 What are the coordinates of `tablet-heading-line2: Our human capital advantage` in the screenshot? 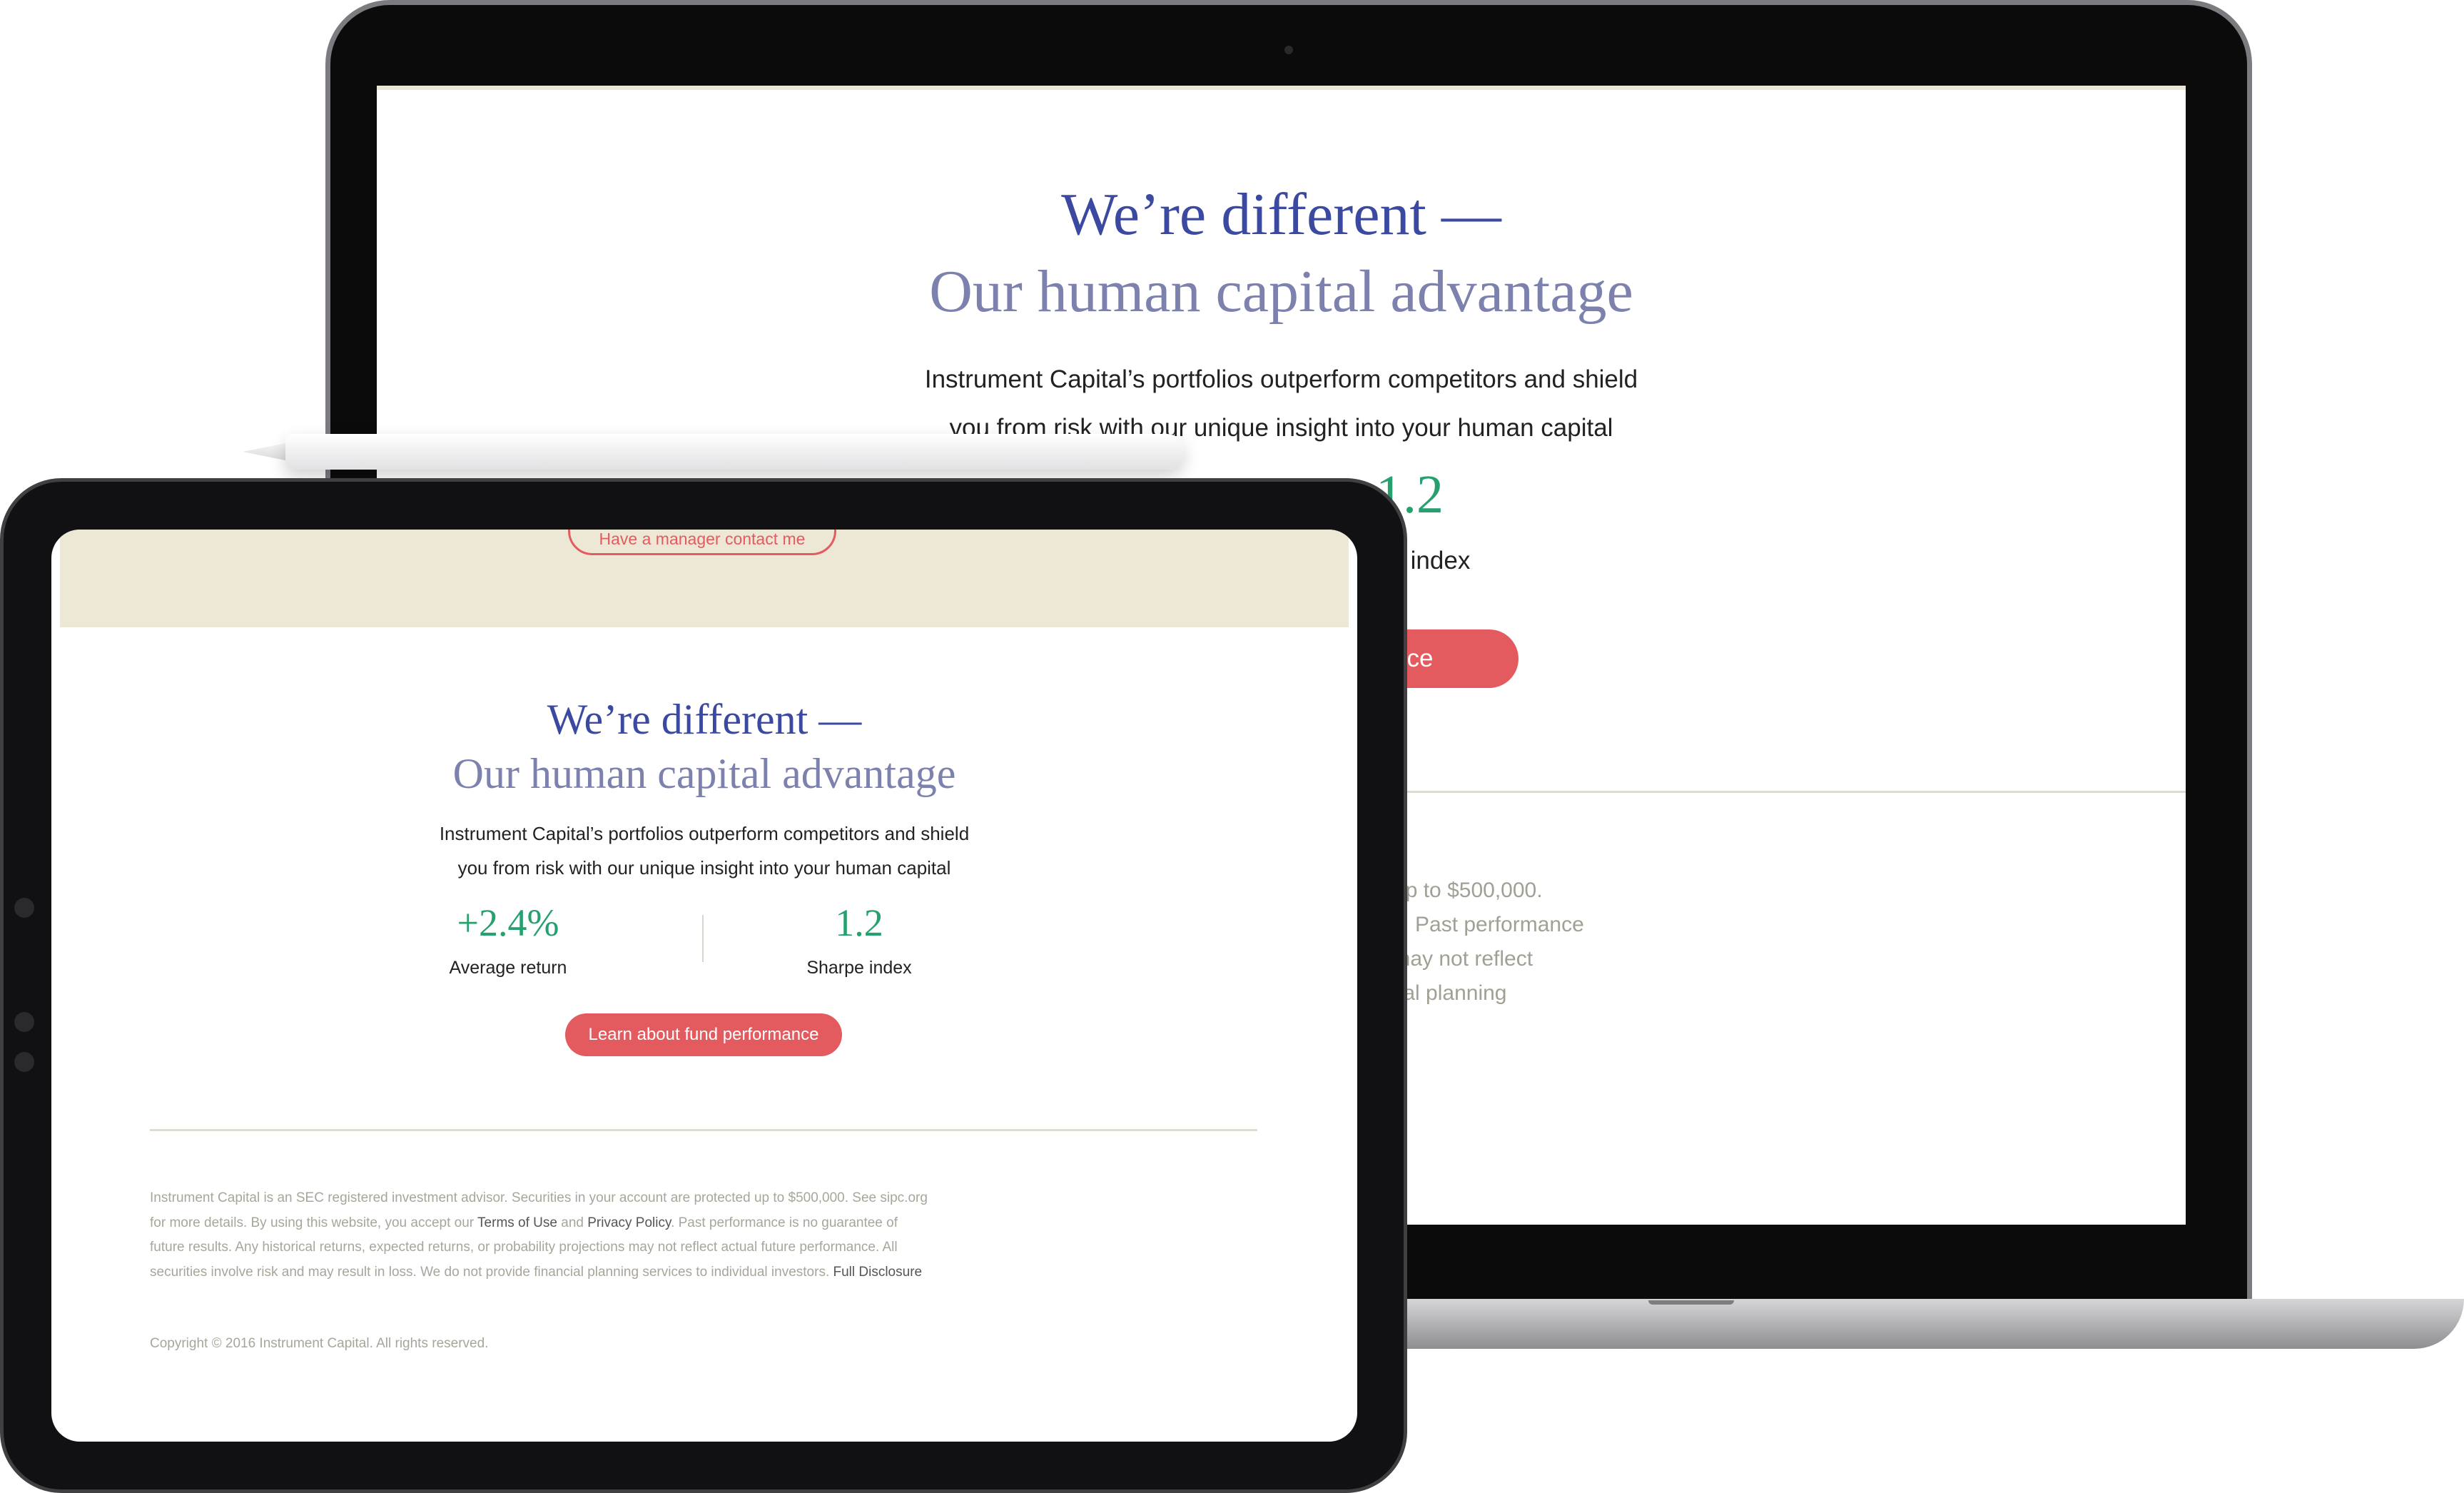 It's located at (704, 773).